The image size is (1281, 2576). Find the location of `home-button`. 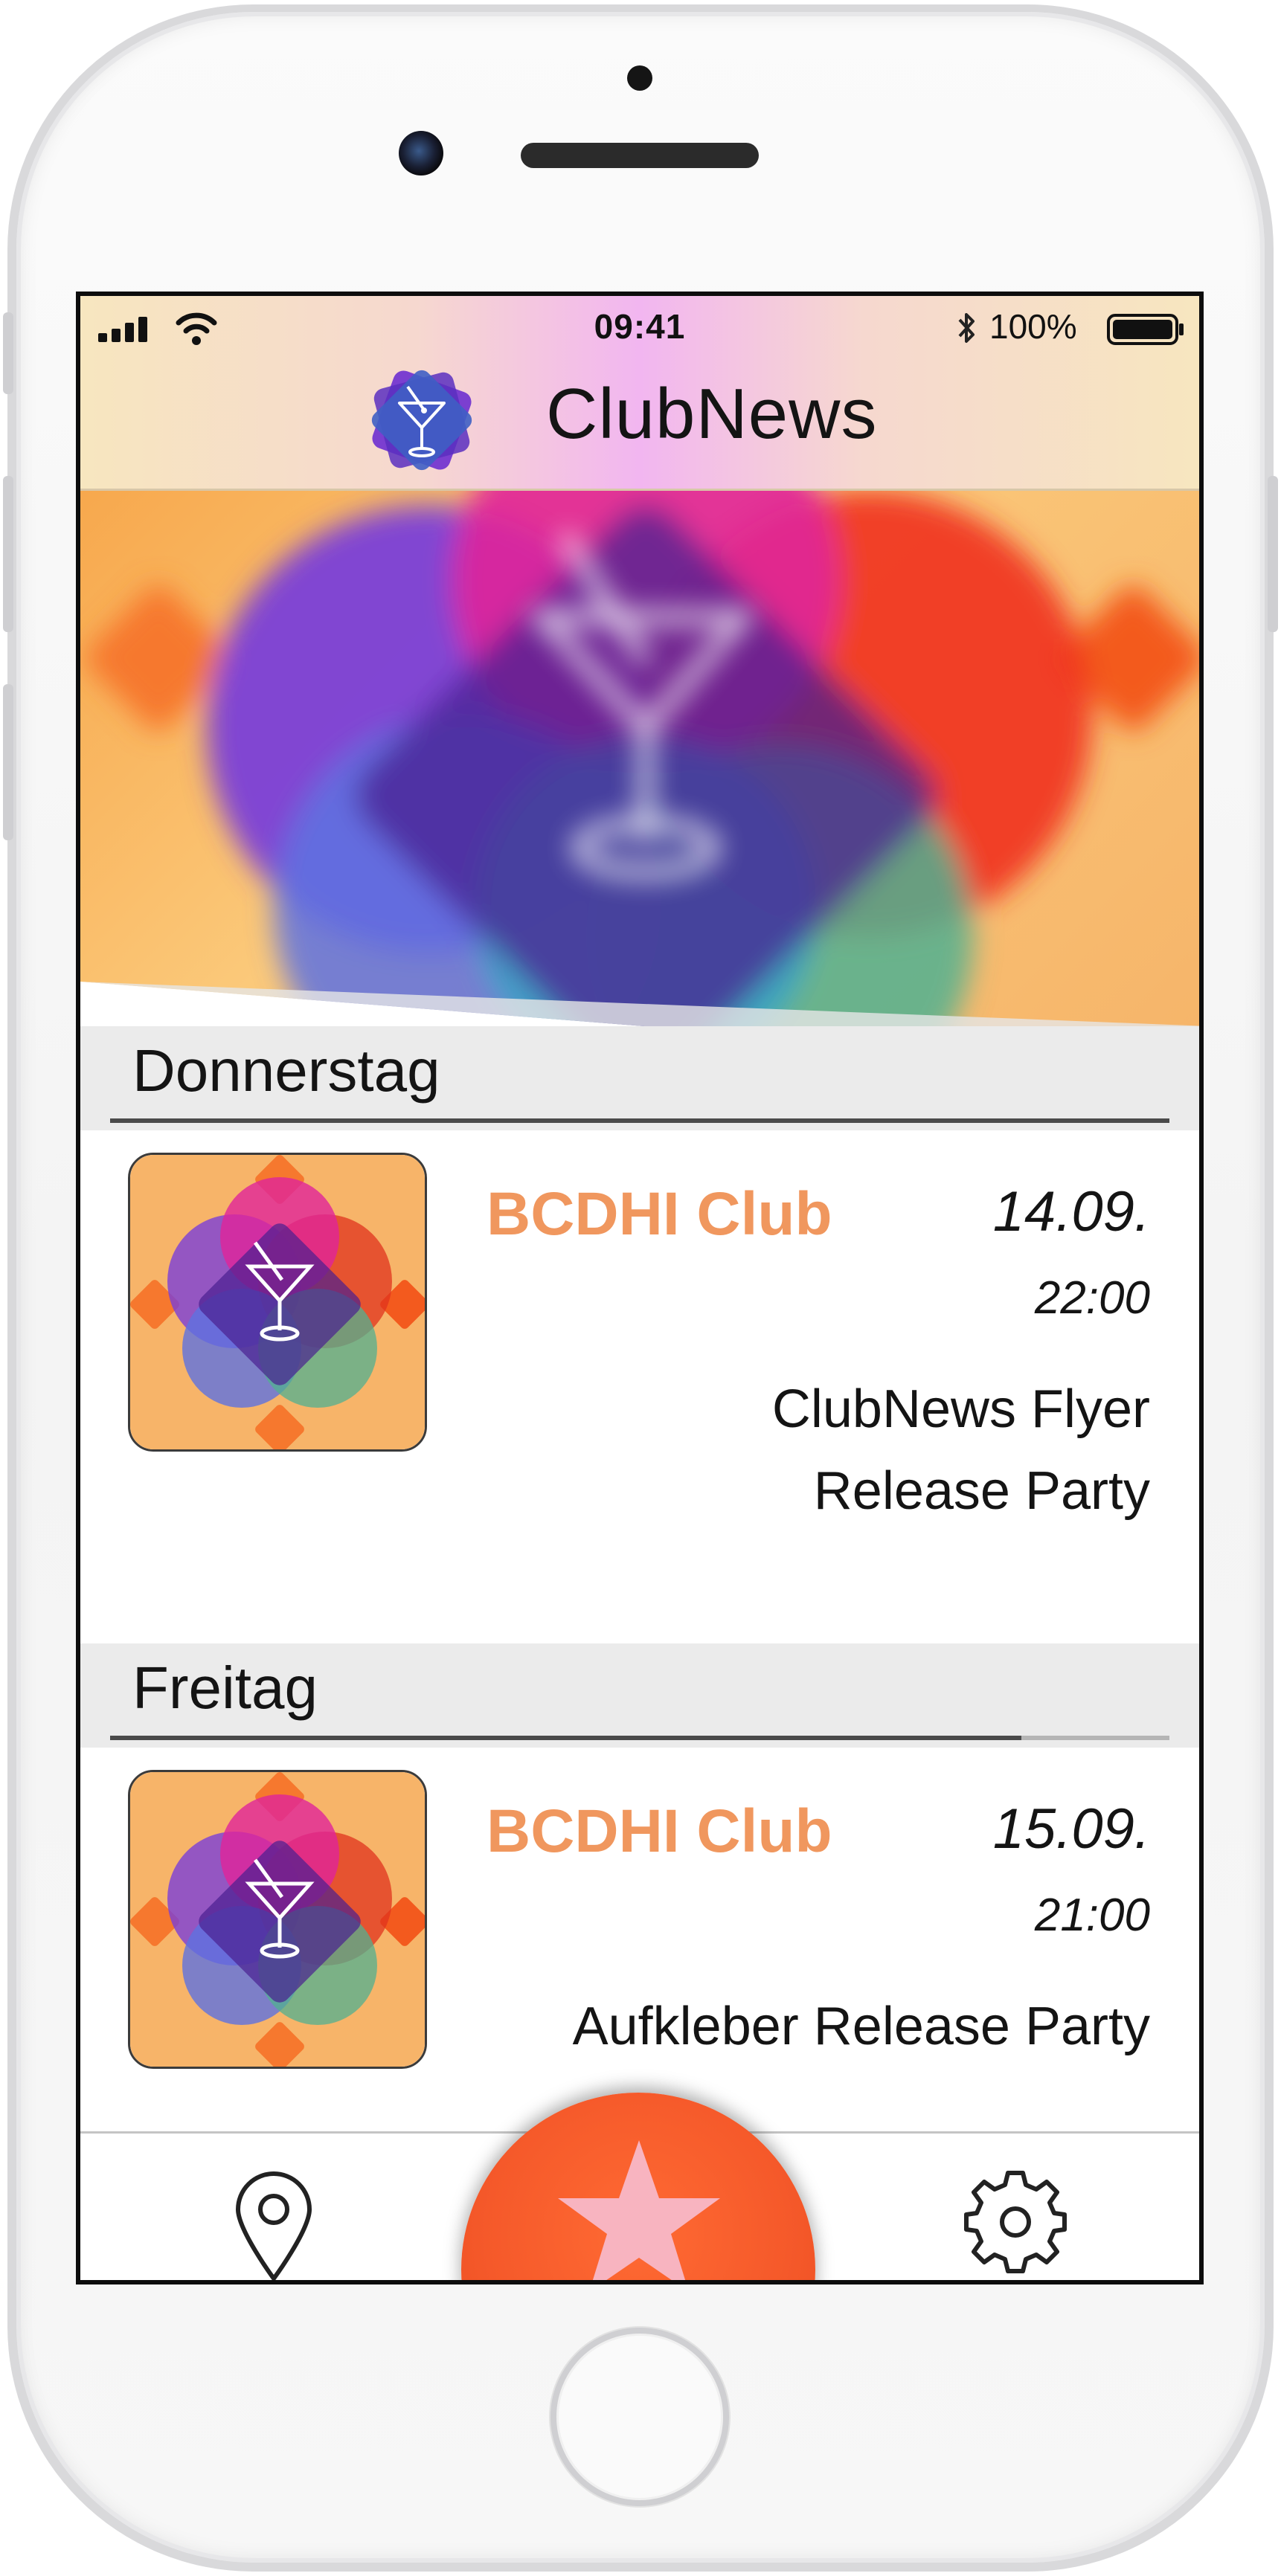

home-button is located at coordinates (639, 2417).